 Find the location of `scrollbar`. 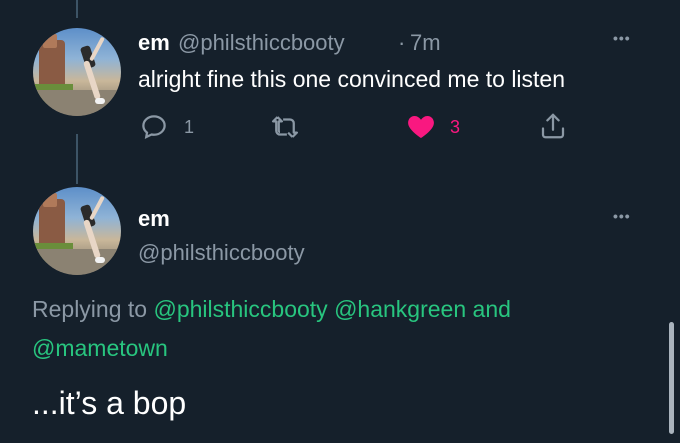

scrollbar is located at coordinates (671, 378).